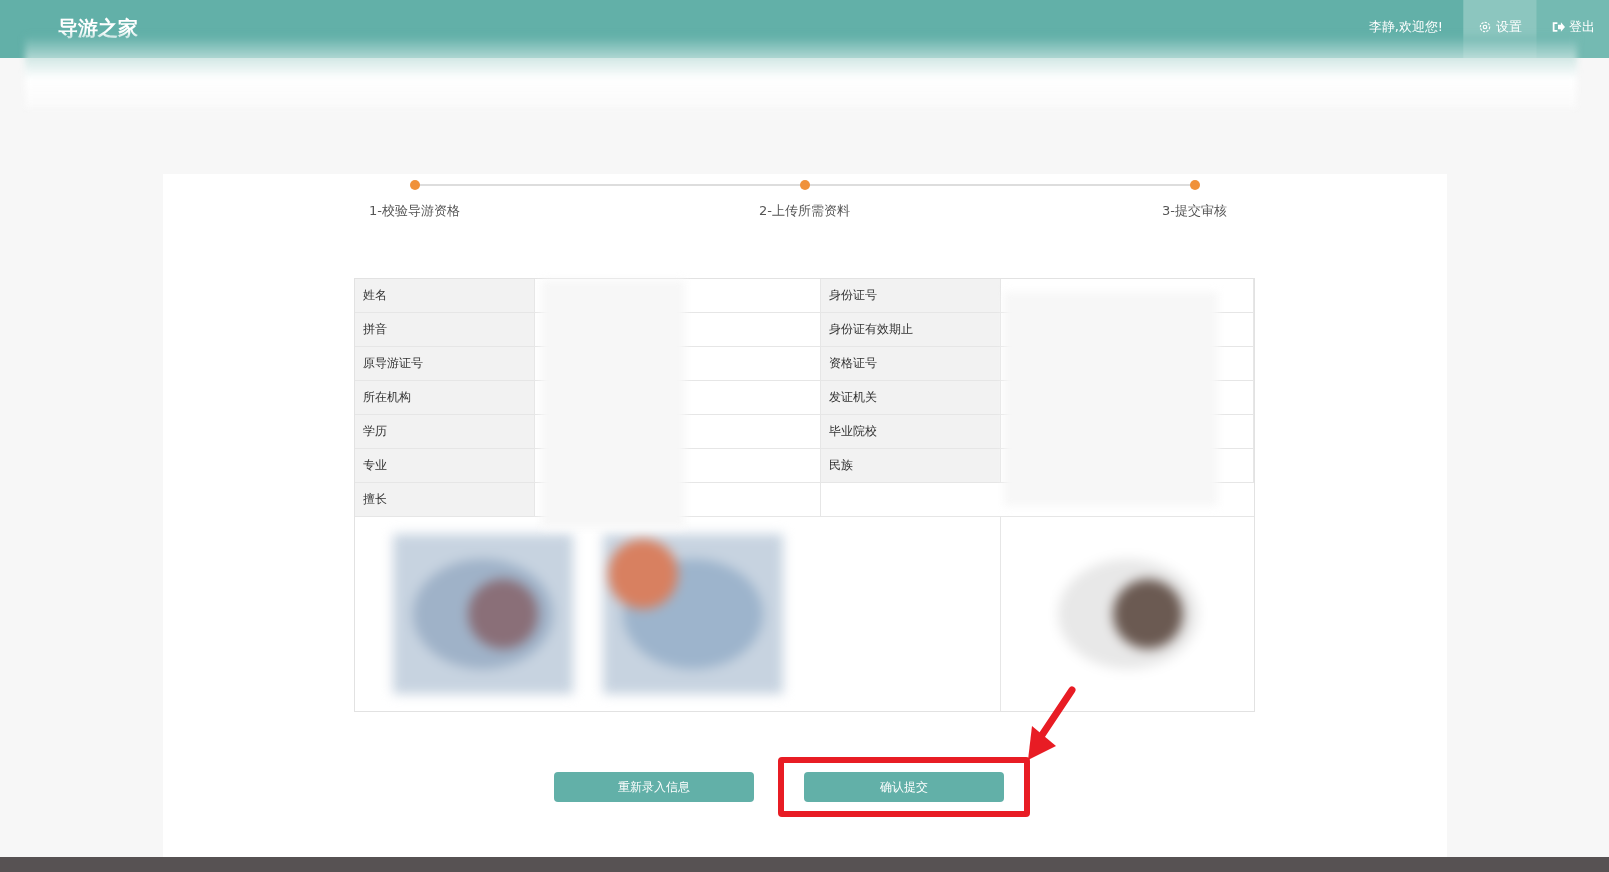 The height and width of the screenshot is (872, 1609). I want to click on field-label: 身份证有效期止, so click(911, 330).